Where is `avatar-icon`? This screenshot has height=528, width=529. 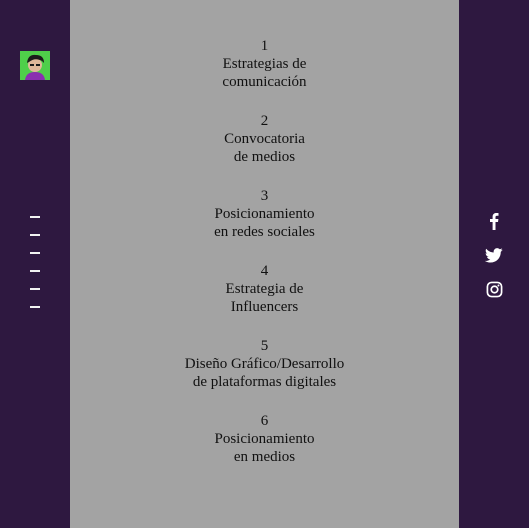 avatar-icon is located at coordinates (35, 65).